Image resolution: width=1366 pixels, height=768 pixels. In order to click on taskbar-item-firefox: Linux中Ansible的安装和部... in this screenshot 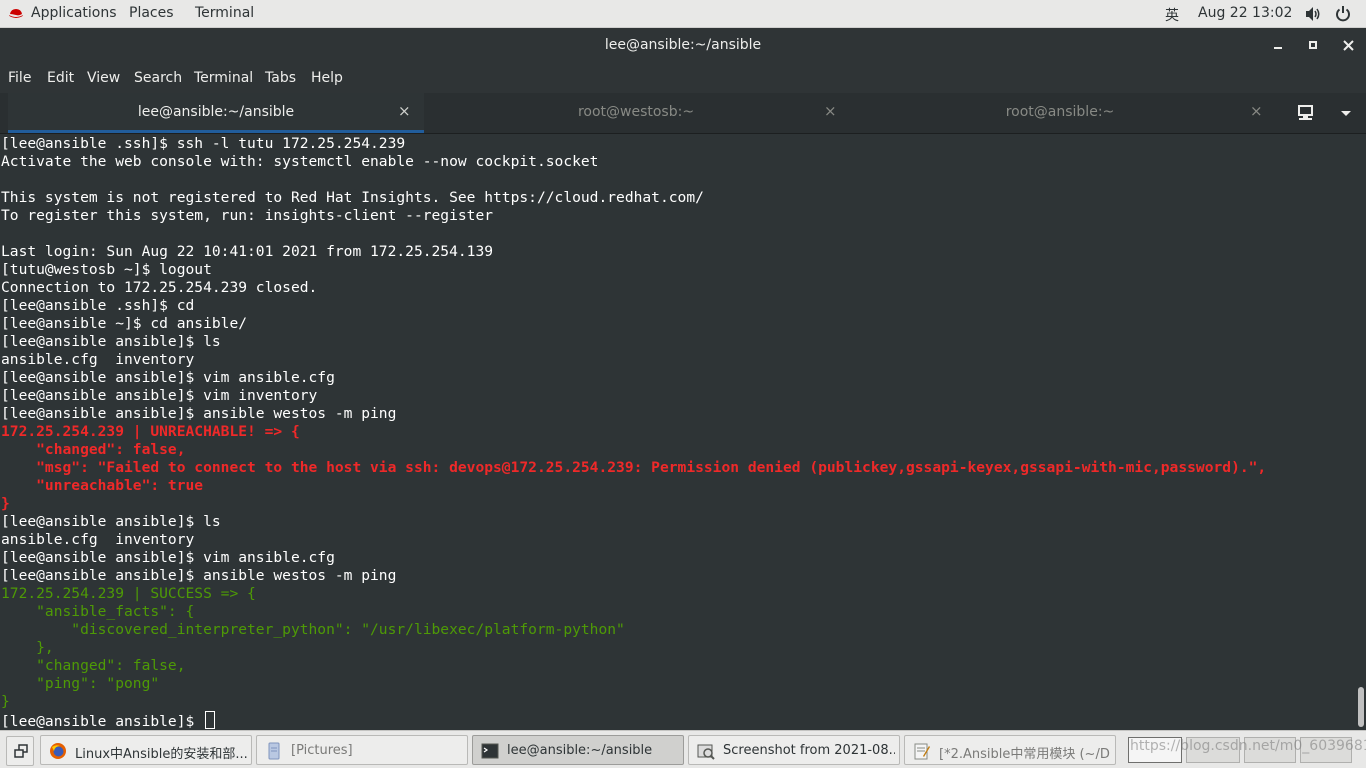, I will do `click(146, 750)`.